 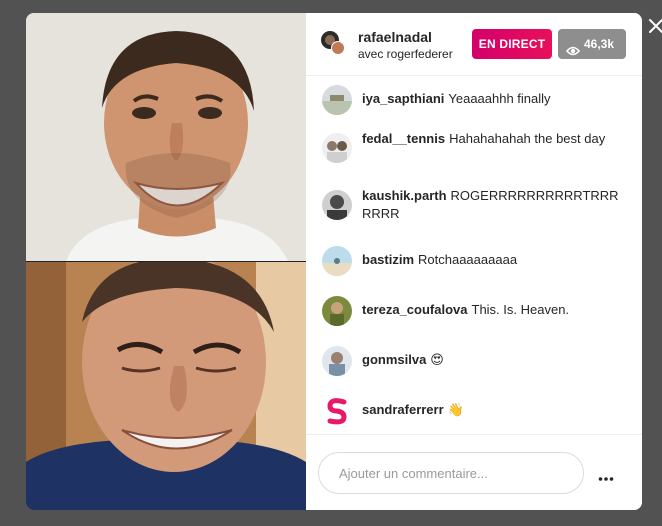 What do you see at coordinates (403, 138) in the screenshot?
I see `comment-username: fedal__tennis` at bounding box center [403, 138].